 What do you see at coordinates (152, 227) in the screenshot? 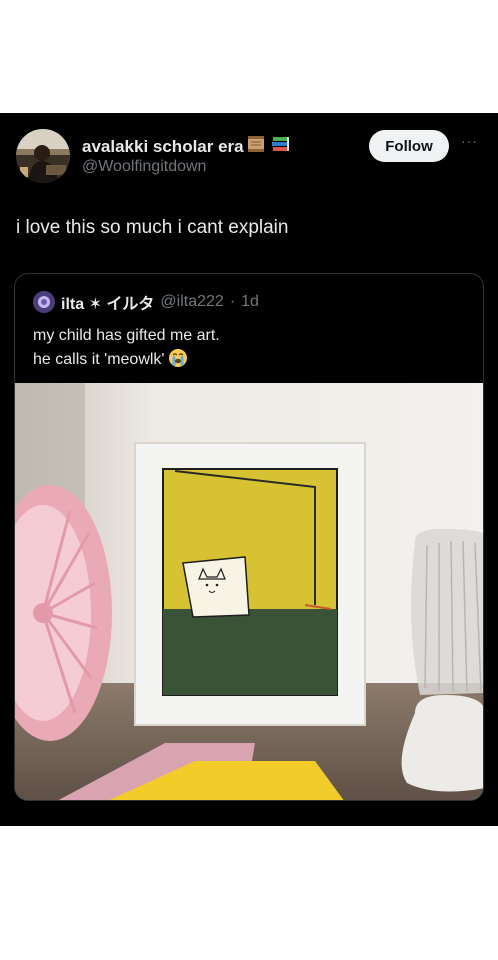
I see `tweet-text: i love this so much i cant explain` at bounding box center [152, 227].